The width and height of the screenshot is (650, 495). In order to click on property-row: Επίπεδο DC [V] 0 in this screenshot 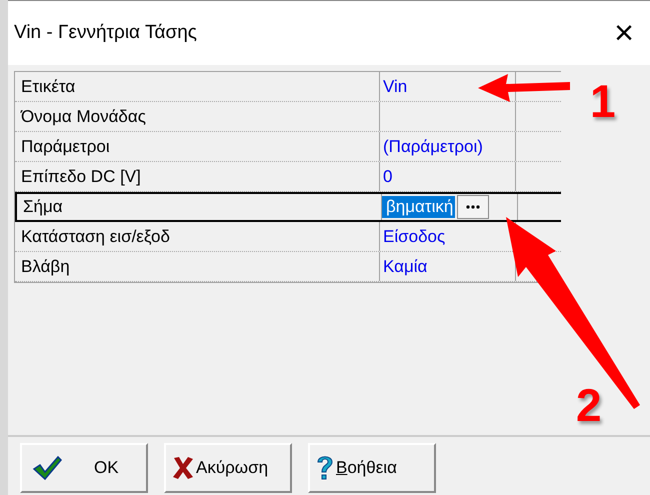, I will do `click(288, 177)`.